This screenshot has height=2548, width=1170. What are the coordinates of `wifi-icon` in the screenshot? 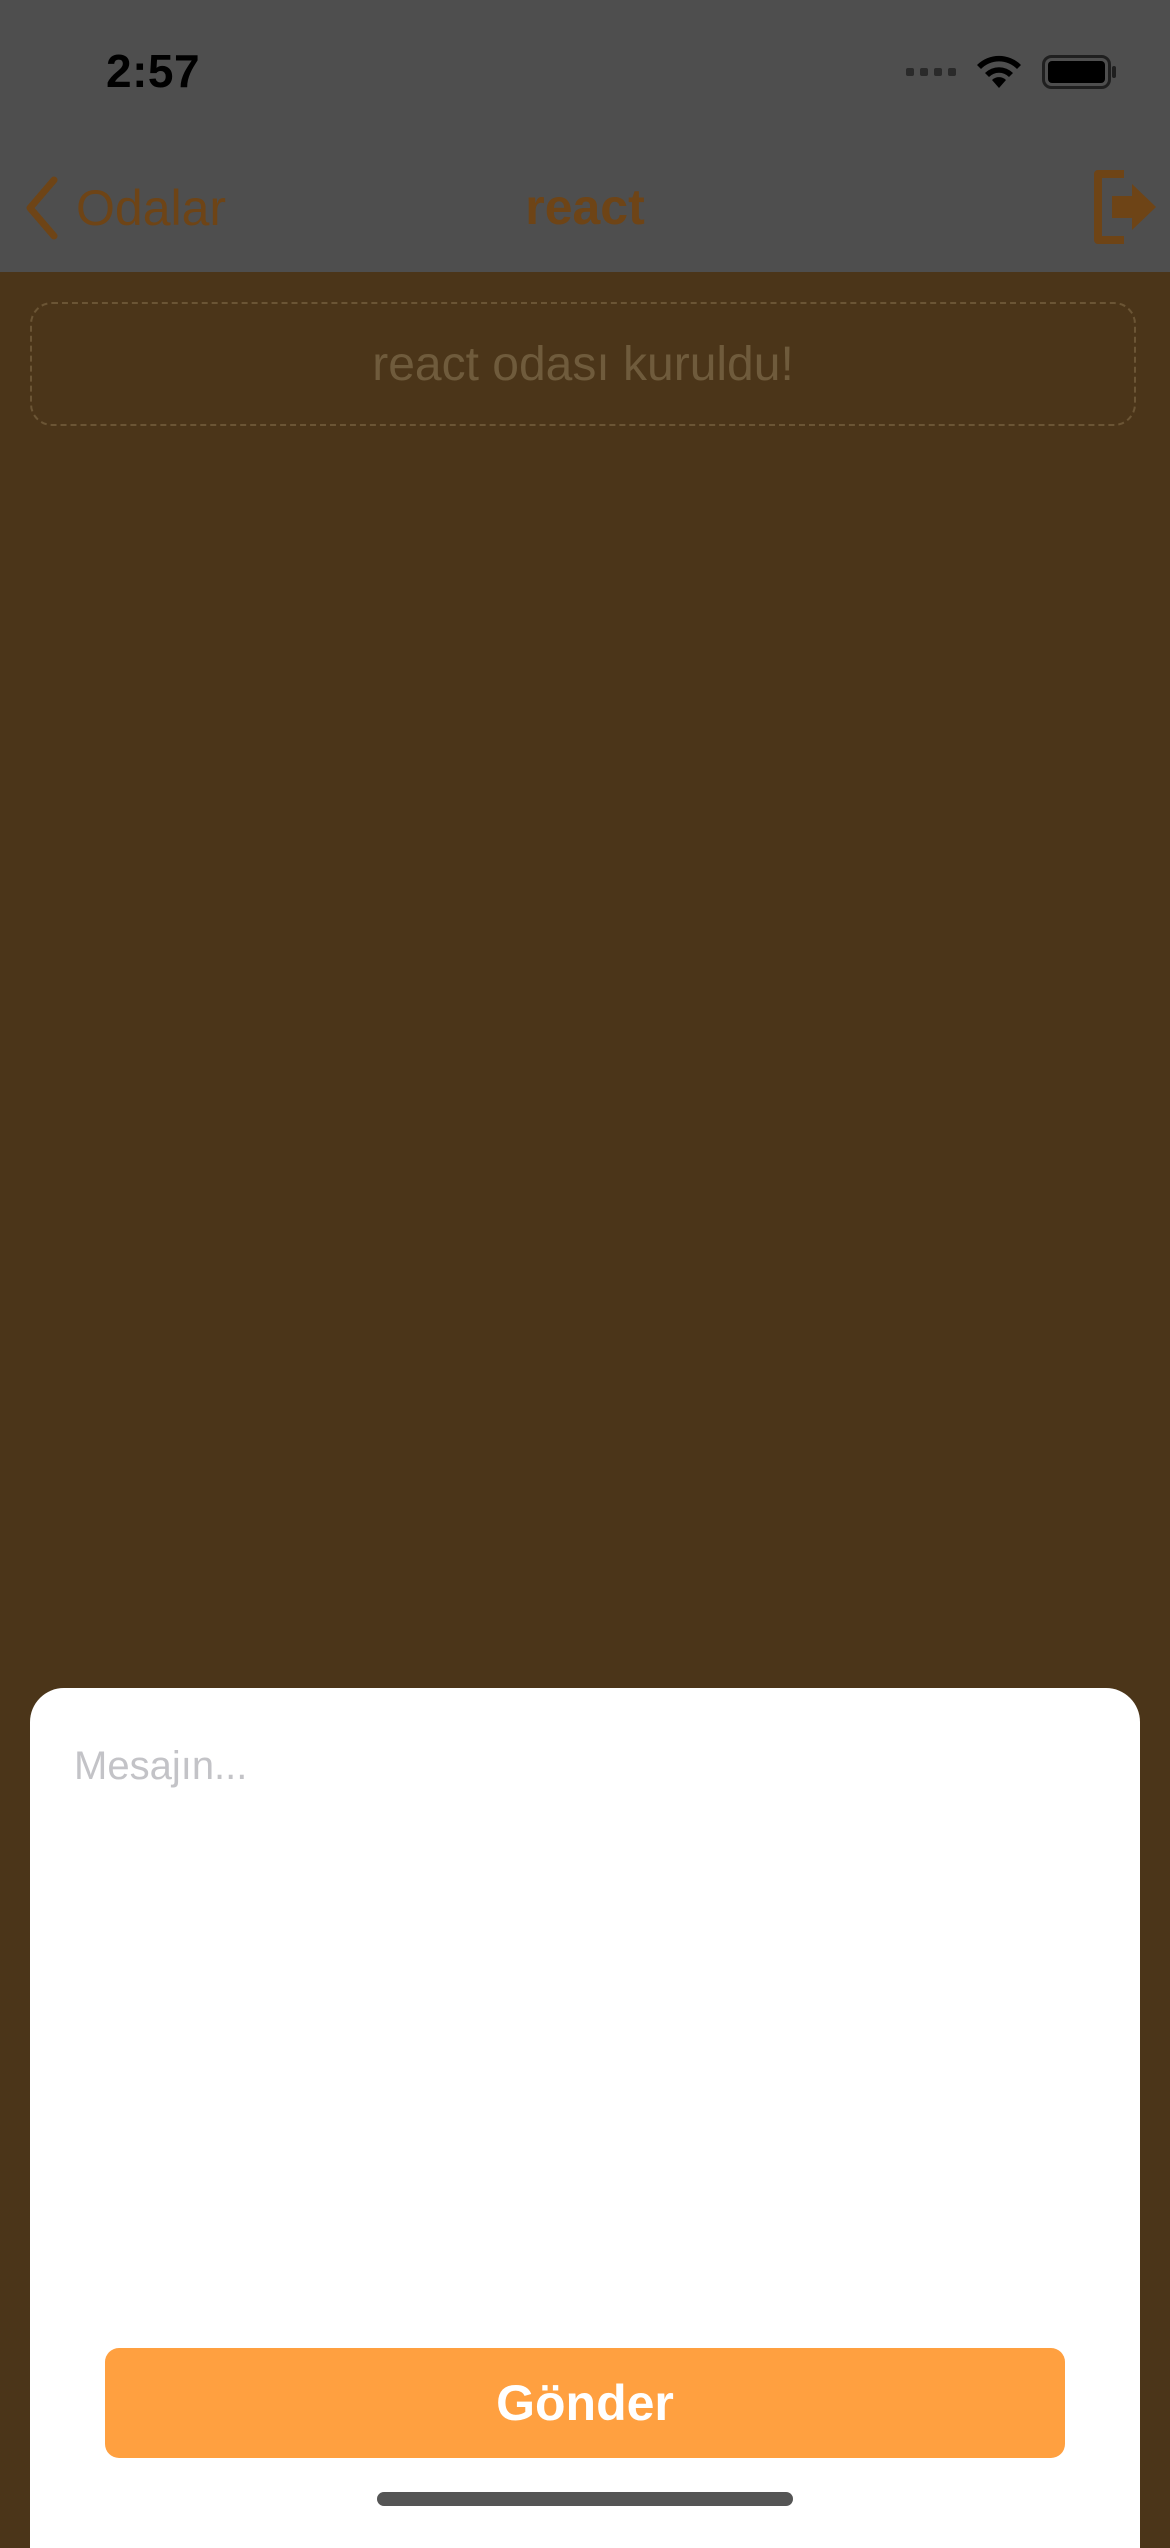 It's located at (999, 71).